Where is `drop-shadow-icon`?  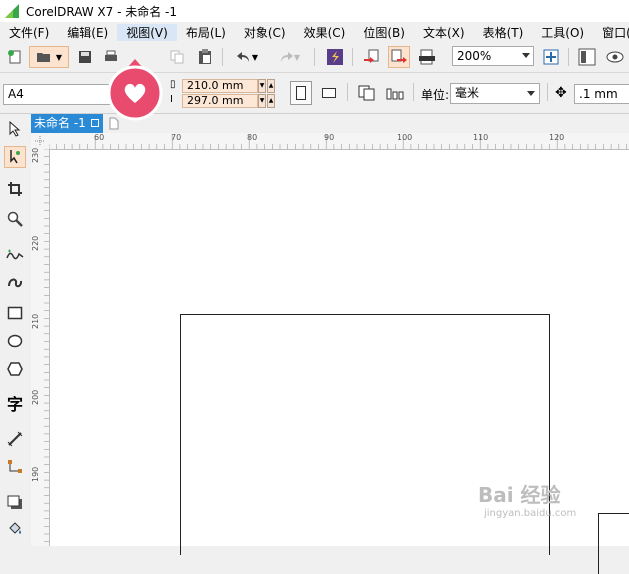
drop-shadow-icon is located at coordinates (14, 502).